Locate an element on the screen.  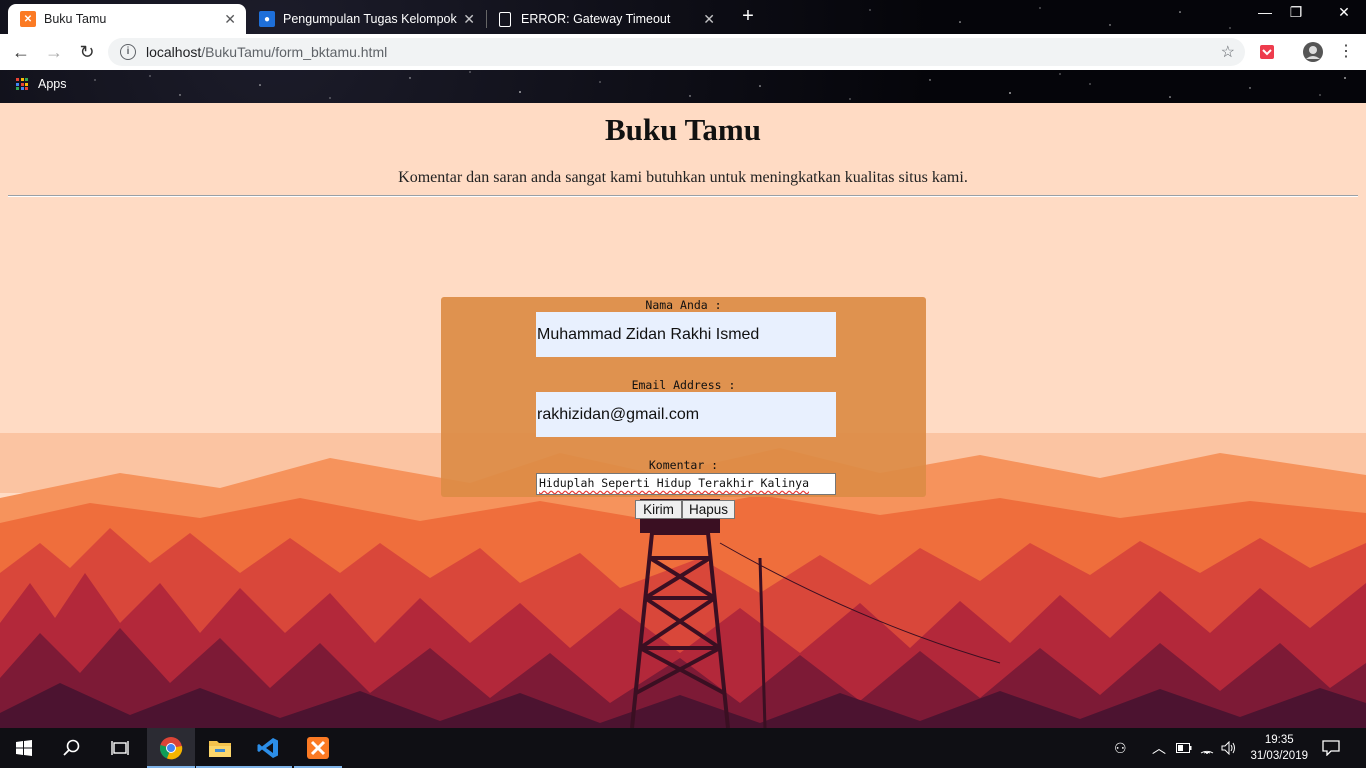
submit-button: Kirim is located at coordinates (658, 509).